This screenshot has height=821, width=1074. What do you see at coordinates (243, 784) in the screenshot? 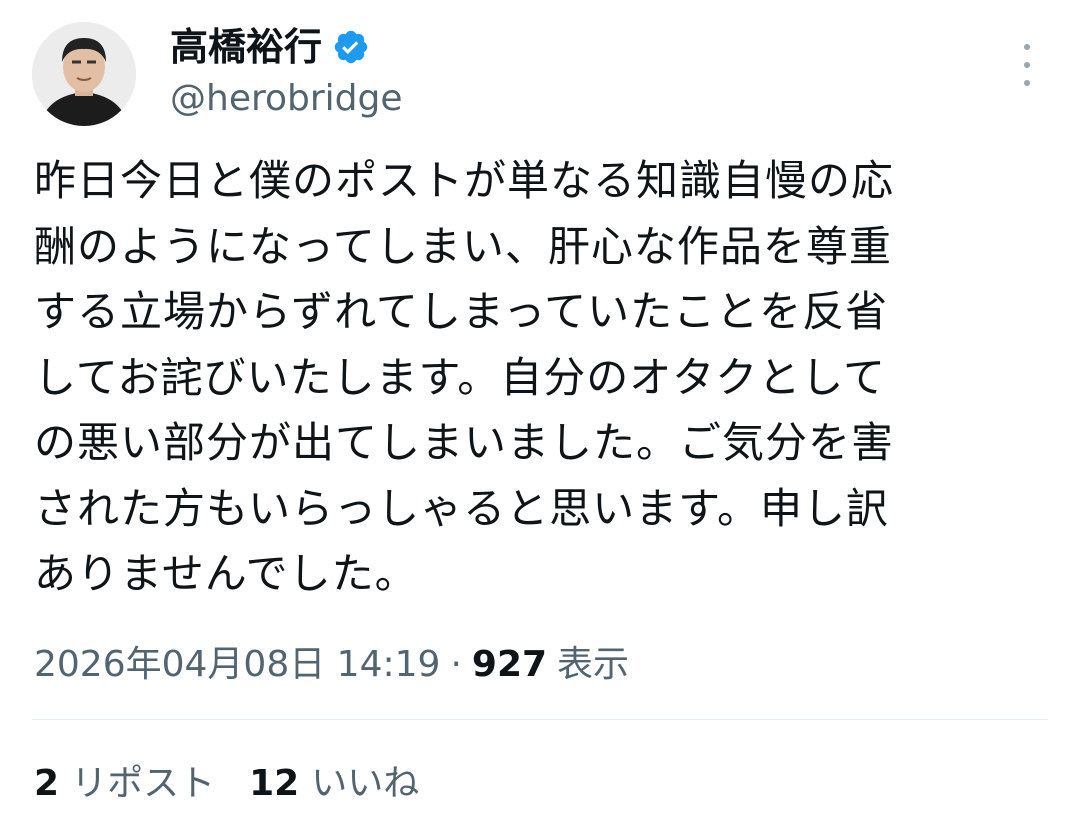
I see `engagement-stats: 2 リポスト 12 いいね` at bounding box center [243, 784].